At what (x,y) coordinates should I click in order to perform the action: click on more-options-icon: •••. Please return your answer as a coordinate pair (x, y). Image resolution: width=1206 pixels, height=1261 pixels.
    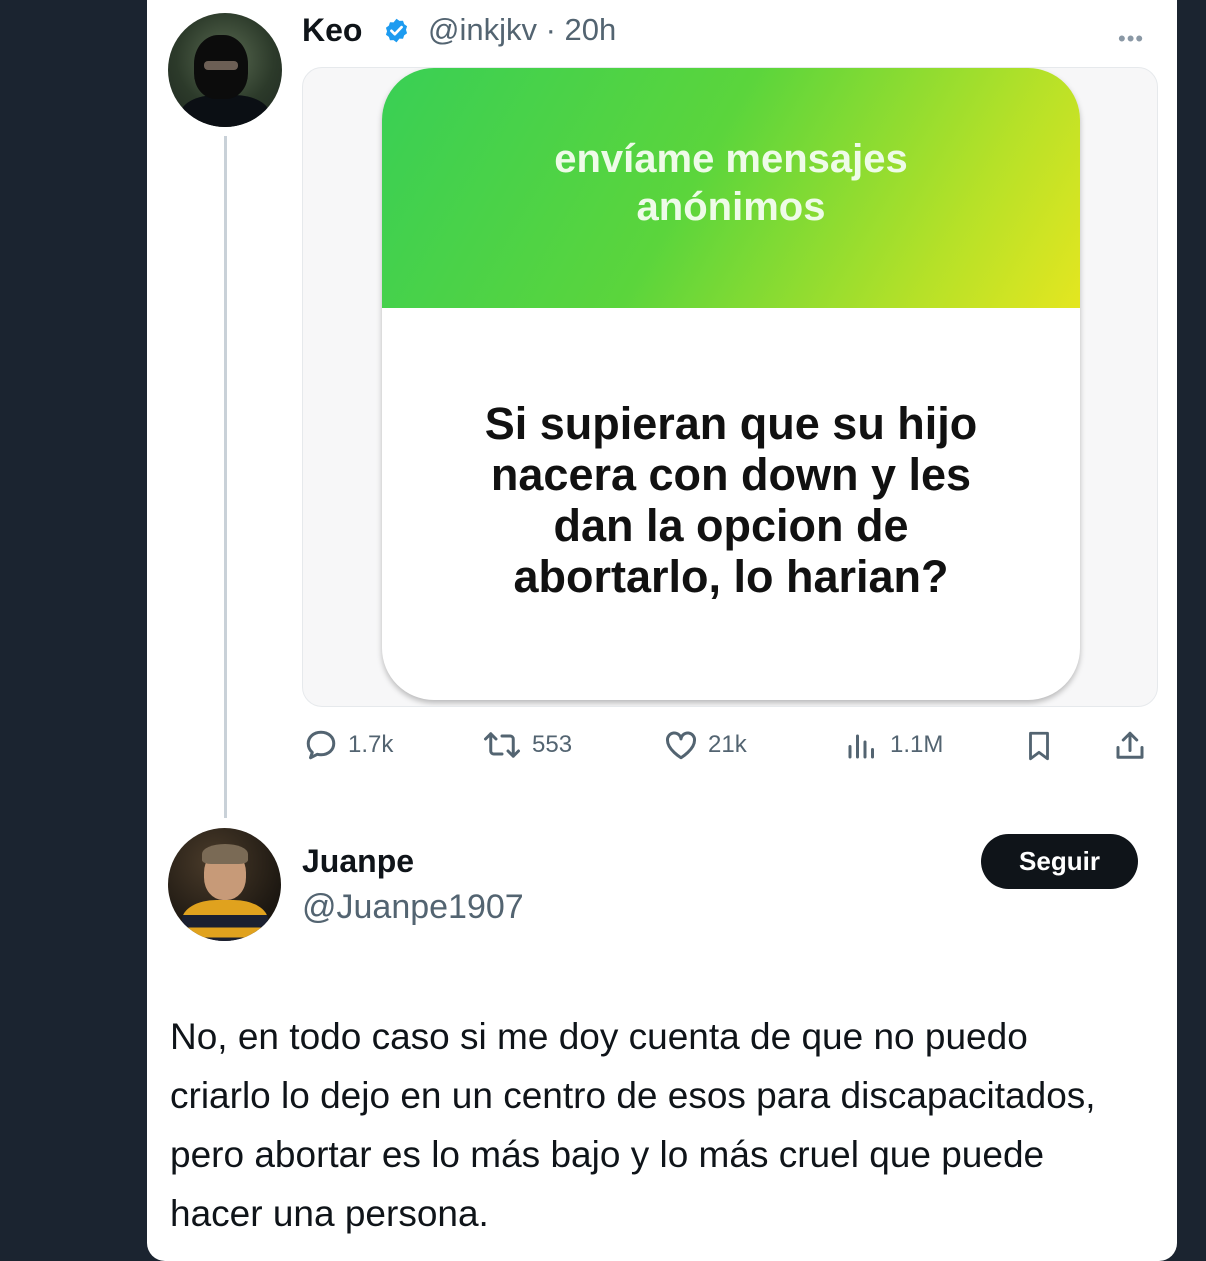
    Looking at the image, I should click on (1131, 39).